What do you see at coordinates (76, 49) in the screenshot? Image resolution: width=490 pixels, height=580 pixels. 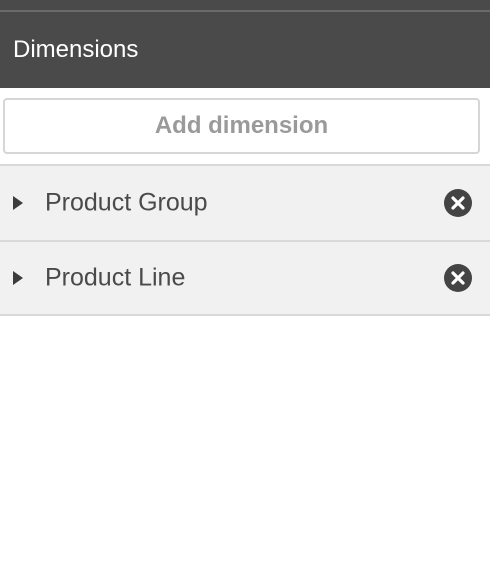 I see `section-title: Dimensions` at bounding box center [76, 49].